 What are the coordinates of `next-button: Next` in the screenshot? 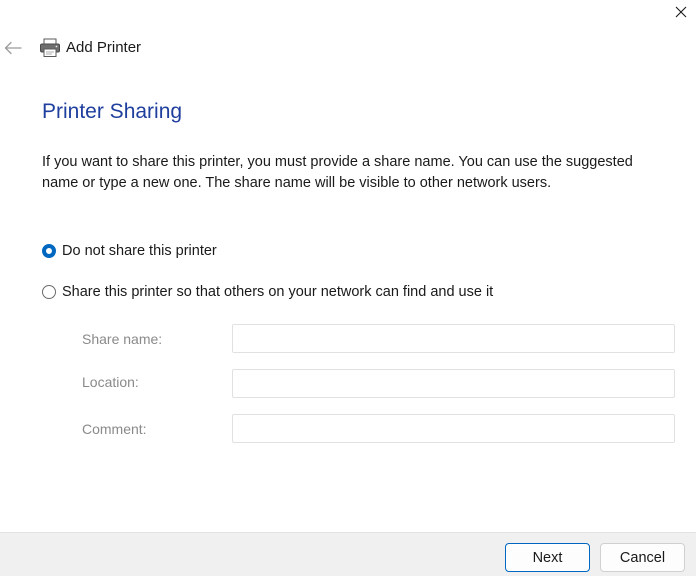 It's located at (547, 557).